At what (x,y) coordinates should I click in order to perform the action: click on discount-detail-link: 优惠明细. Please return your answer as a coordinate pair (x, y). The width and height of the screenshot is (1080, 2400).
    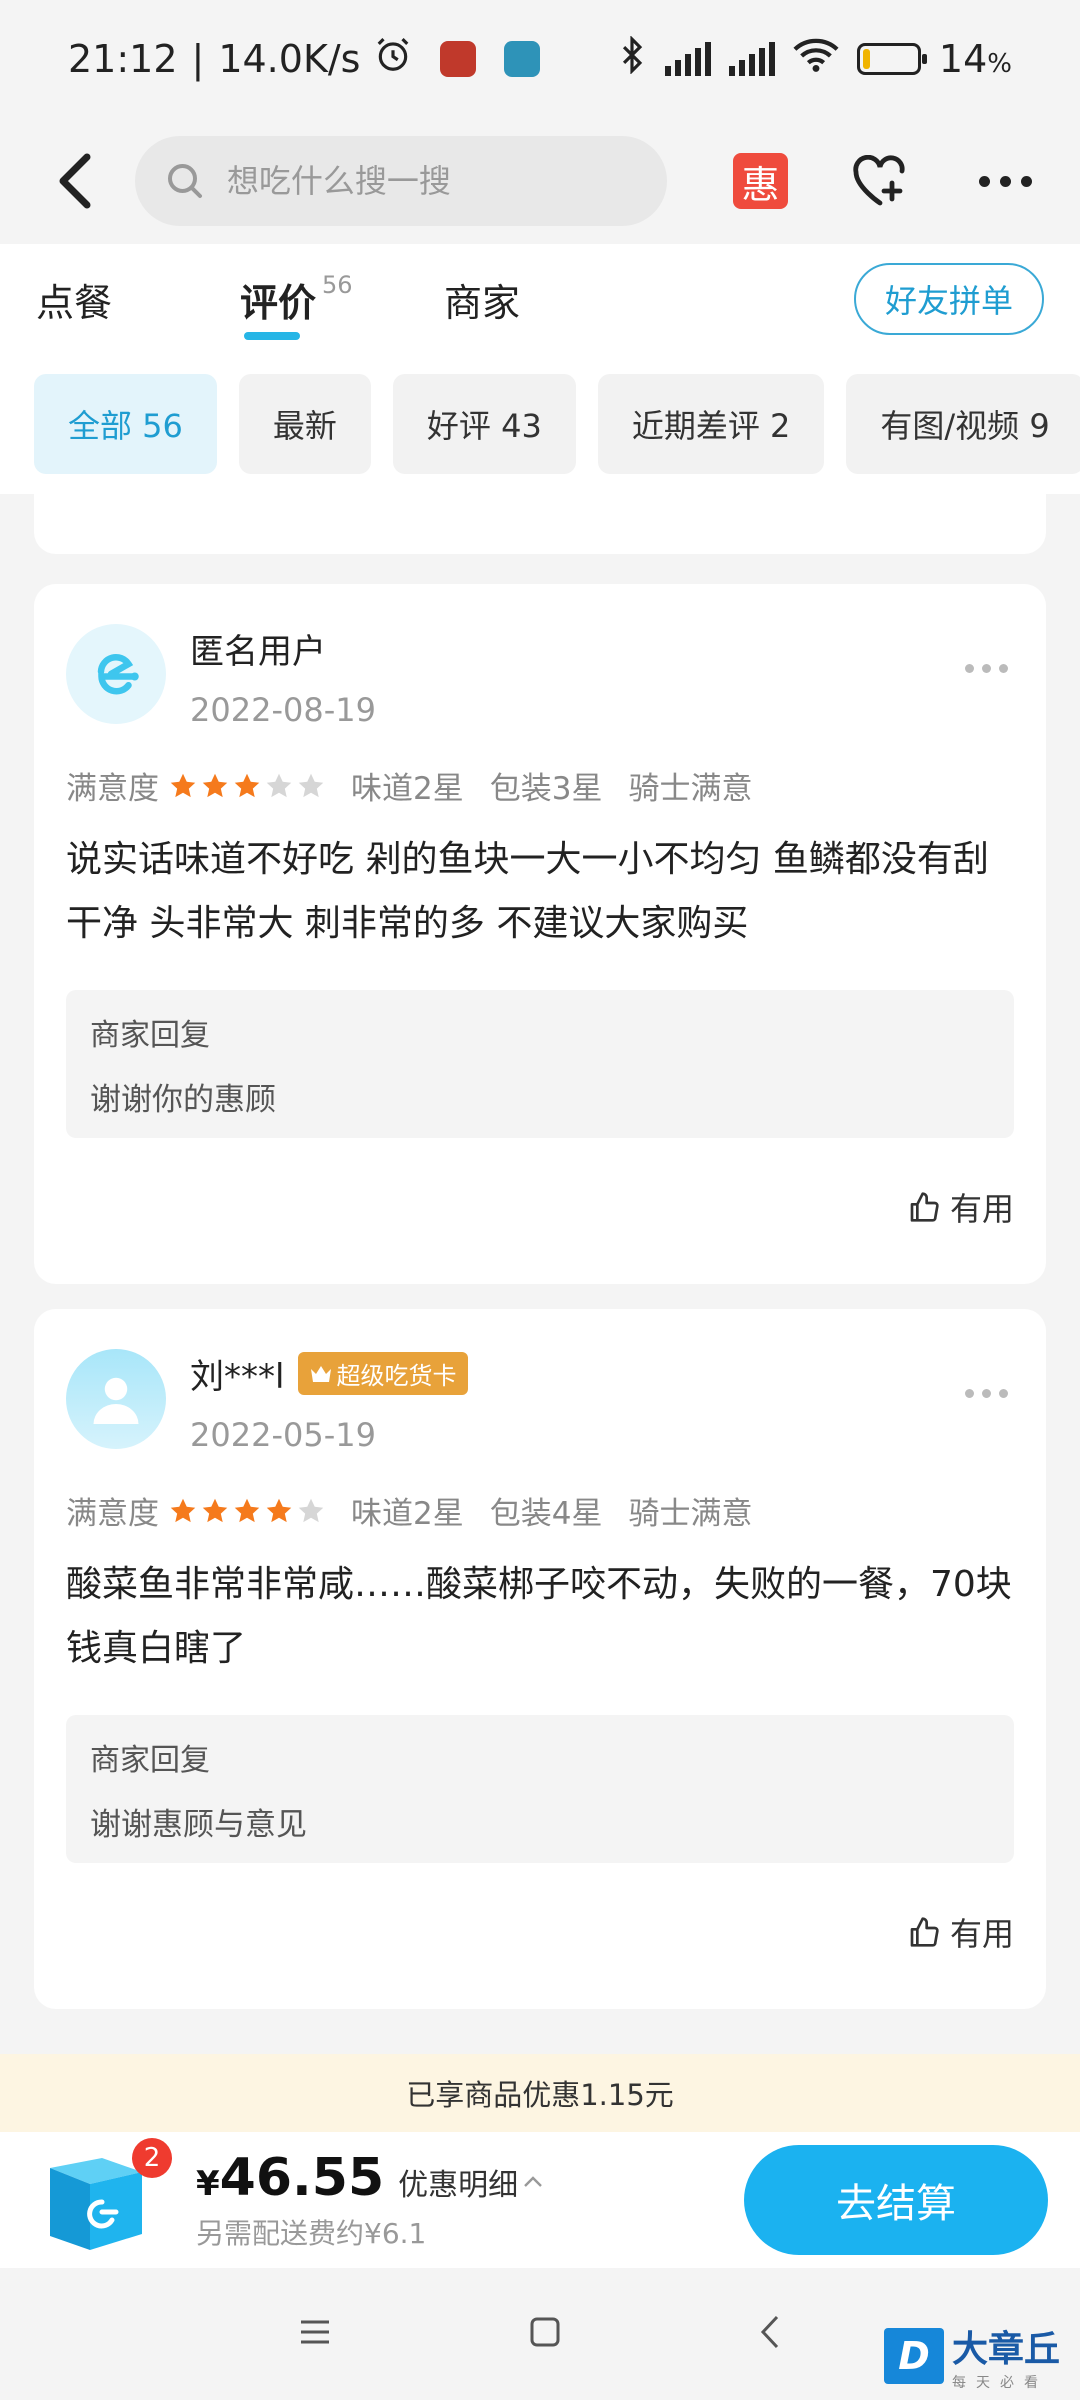
    Looking at the image, I should click on (471, 2182).